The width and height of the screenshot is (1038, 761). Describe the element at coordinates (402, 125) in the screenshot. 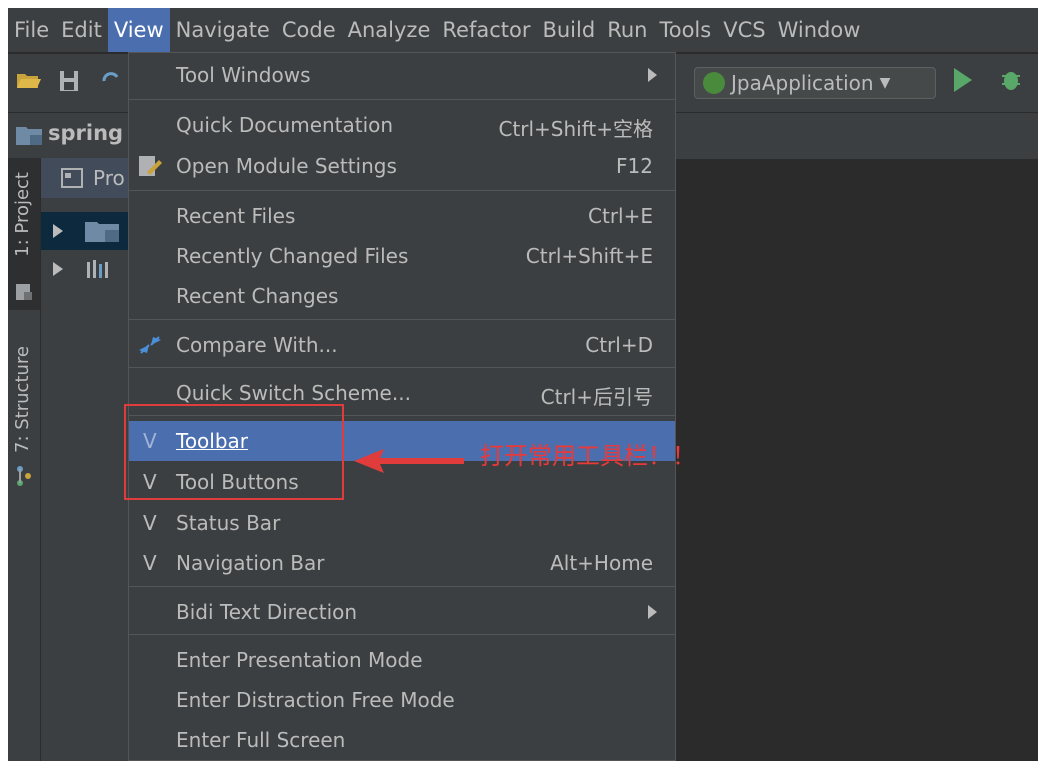

I see `menu-item-quick-documentation: Quick Documentation Ctrl+Shift+空格` at that location.